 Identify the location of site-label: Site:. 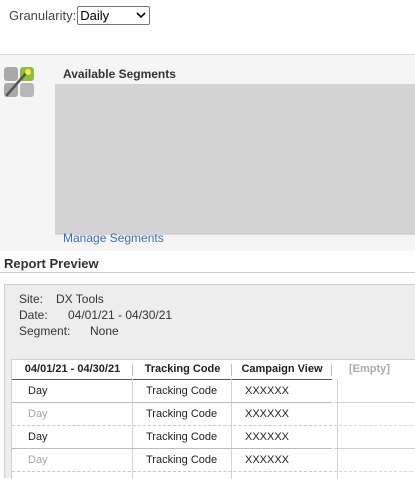
(31, 299).